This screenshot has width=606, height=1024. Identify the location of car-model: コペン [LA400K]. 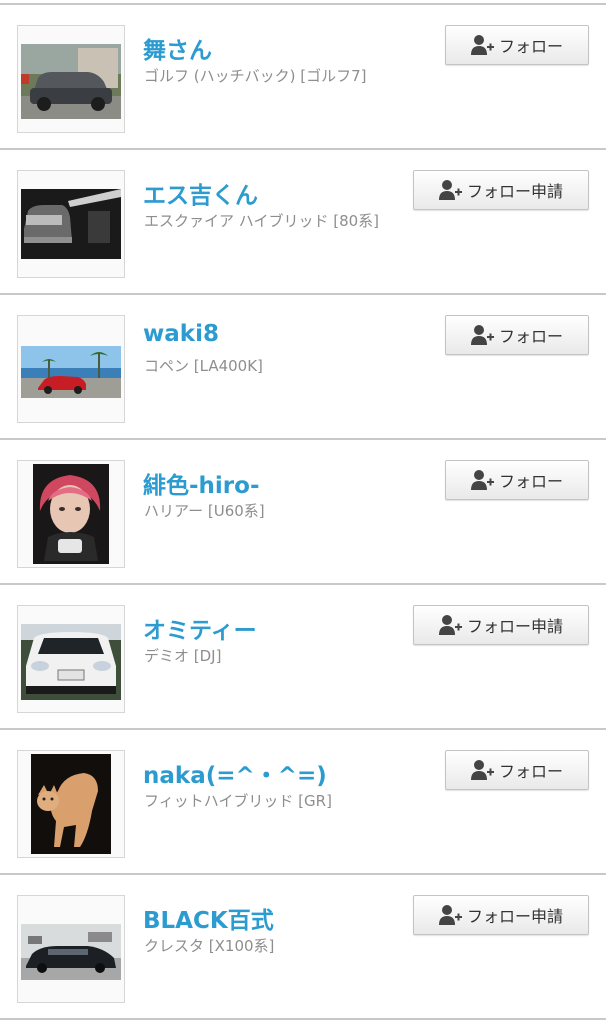
(203, 366).